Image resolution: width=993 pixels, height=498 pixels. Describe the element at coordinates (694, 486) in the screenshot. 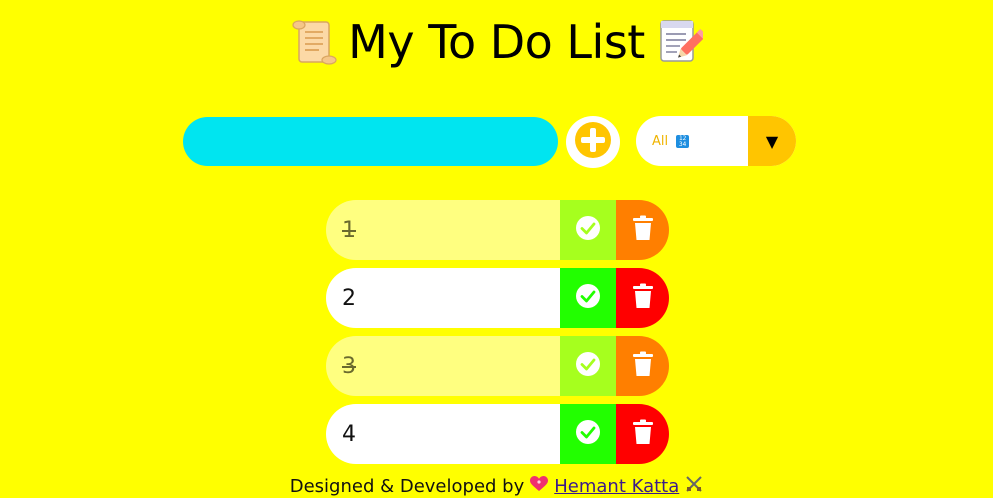

I see `crossed-swords-icon` at that location.